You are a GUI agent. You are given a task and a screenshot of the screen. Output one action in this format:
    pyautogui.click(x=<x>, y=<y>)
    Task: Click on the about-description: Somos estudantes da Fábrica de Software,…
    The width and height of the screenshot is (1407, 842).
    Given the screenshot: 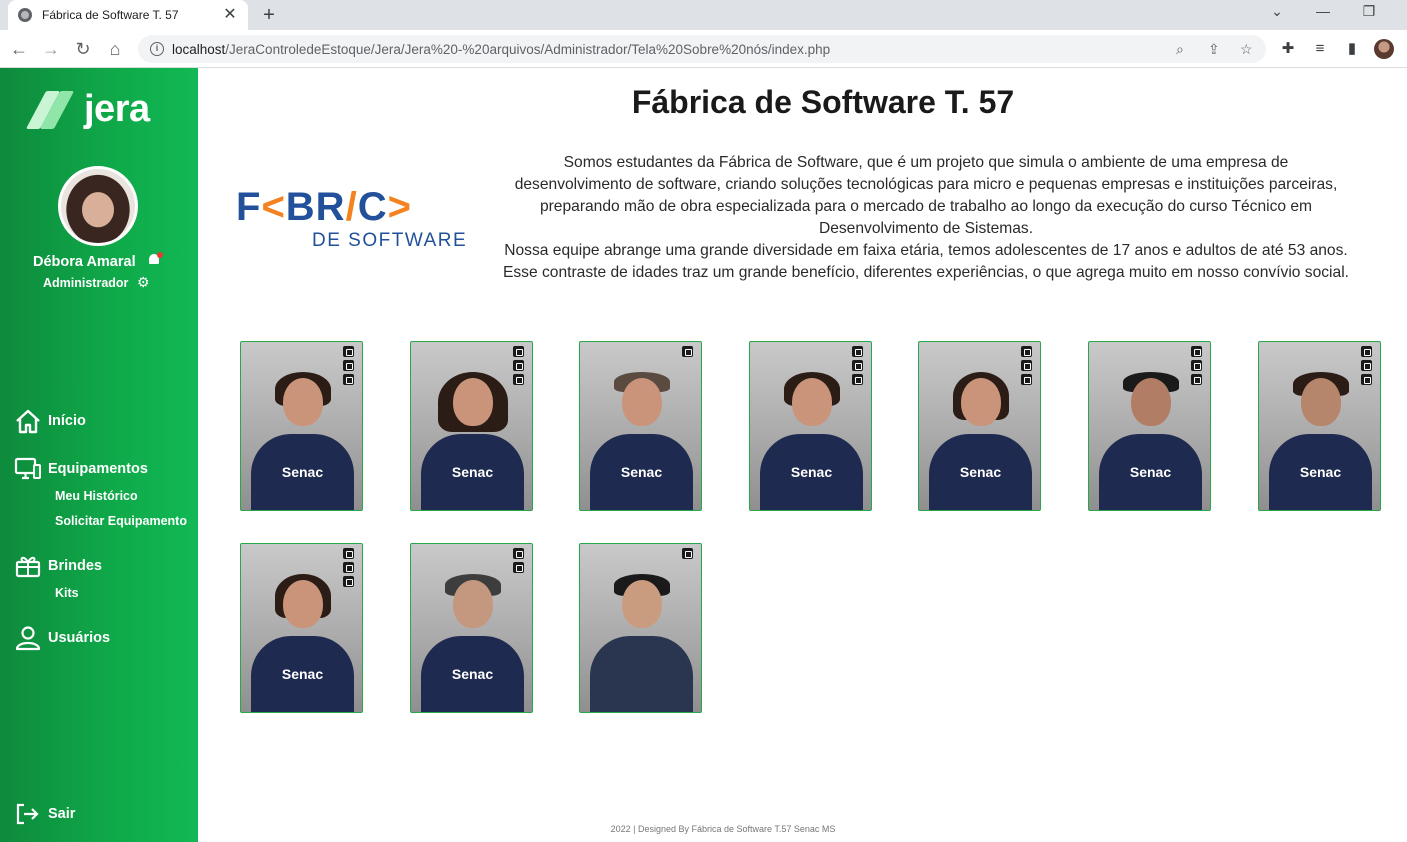 What is the action you would take?
    pyautogui.click(x=925, y=217)
    